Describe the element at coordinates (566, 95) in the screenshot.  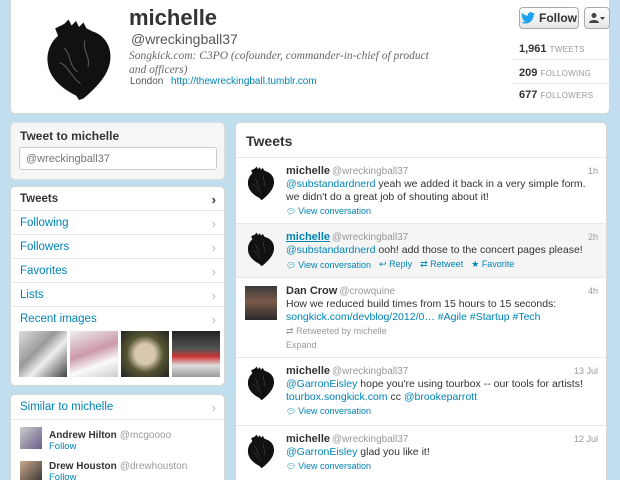
I see `stat-followers: 677 FOLLOWERS` at that location.